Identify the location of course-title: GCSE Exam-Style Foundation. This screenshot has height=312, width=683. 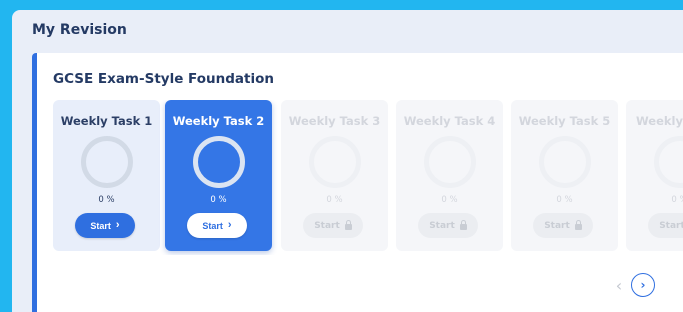
(163, 79).